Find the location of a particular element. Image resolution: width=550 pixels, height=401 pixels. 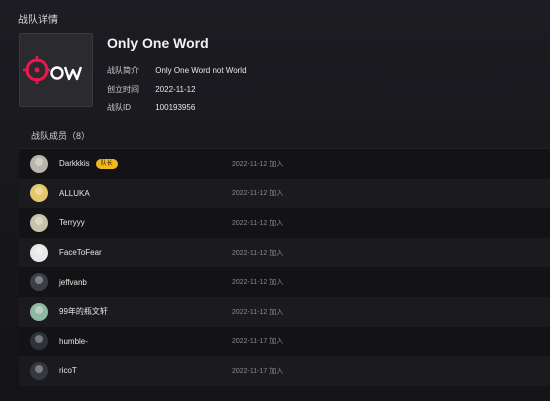

team-id-value: 100193956 is located at coordinates (175, 107).